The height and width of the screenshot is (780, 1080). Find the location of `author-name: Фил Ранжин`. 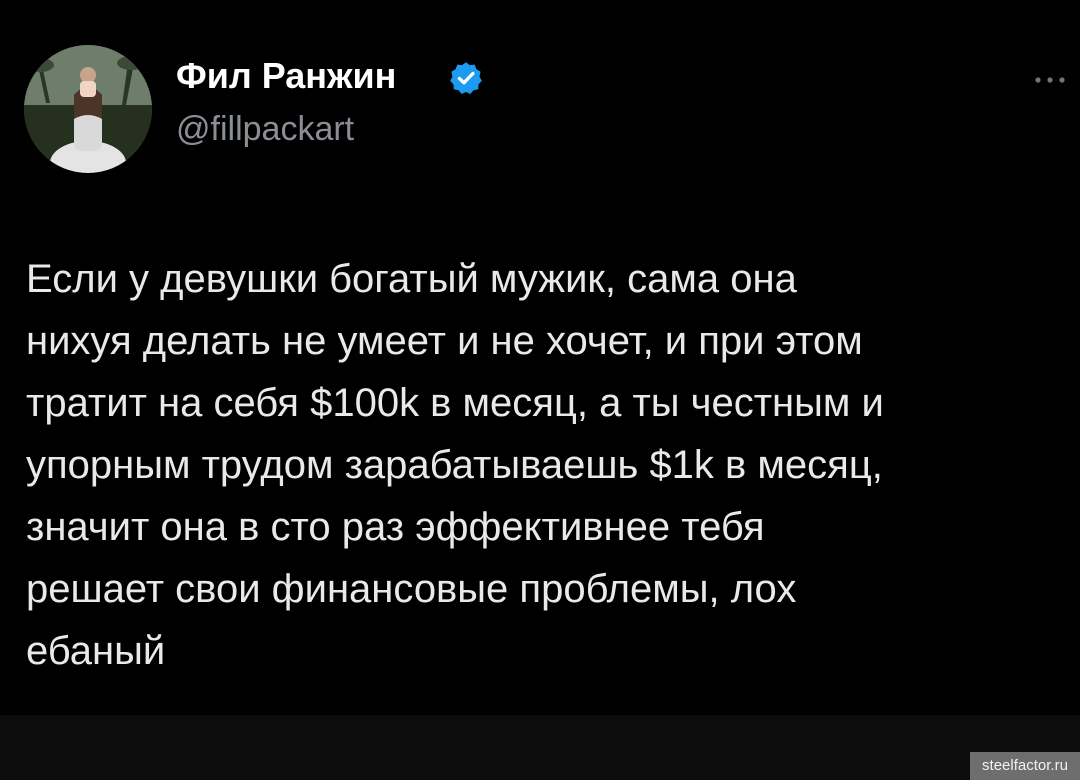

author-name: Фил Ранжин is located at coordinates (286, 76).